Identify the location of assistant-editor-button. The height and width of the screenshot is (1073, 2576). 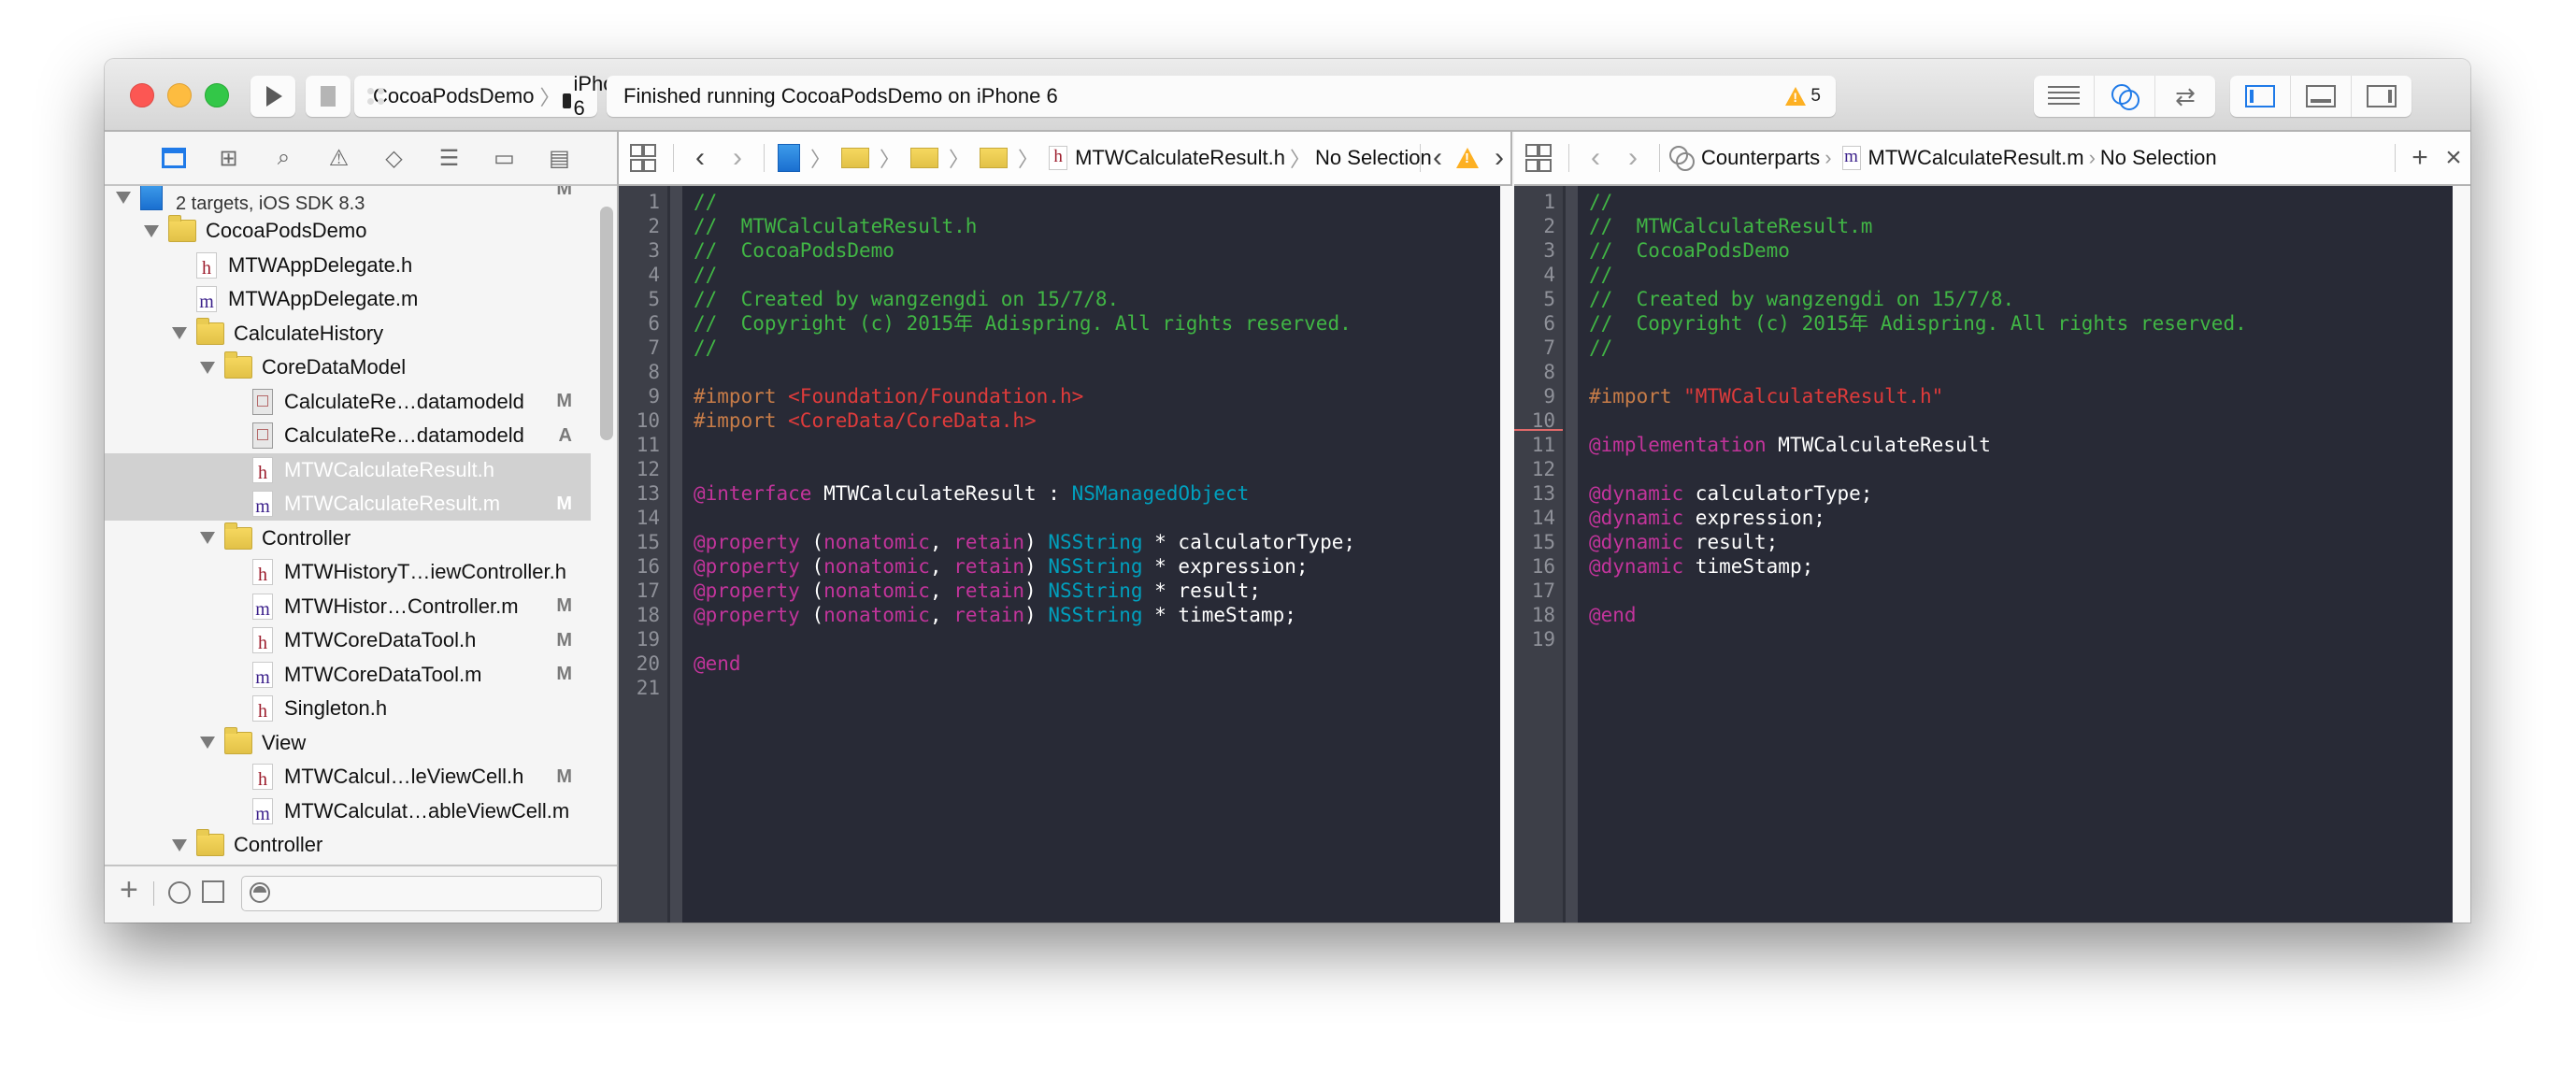
(2125, 97).